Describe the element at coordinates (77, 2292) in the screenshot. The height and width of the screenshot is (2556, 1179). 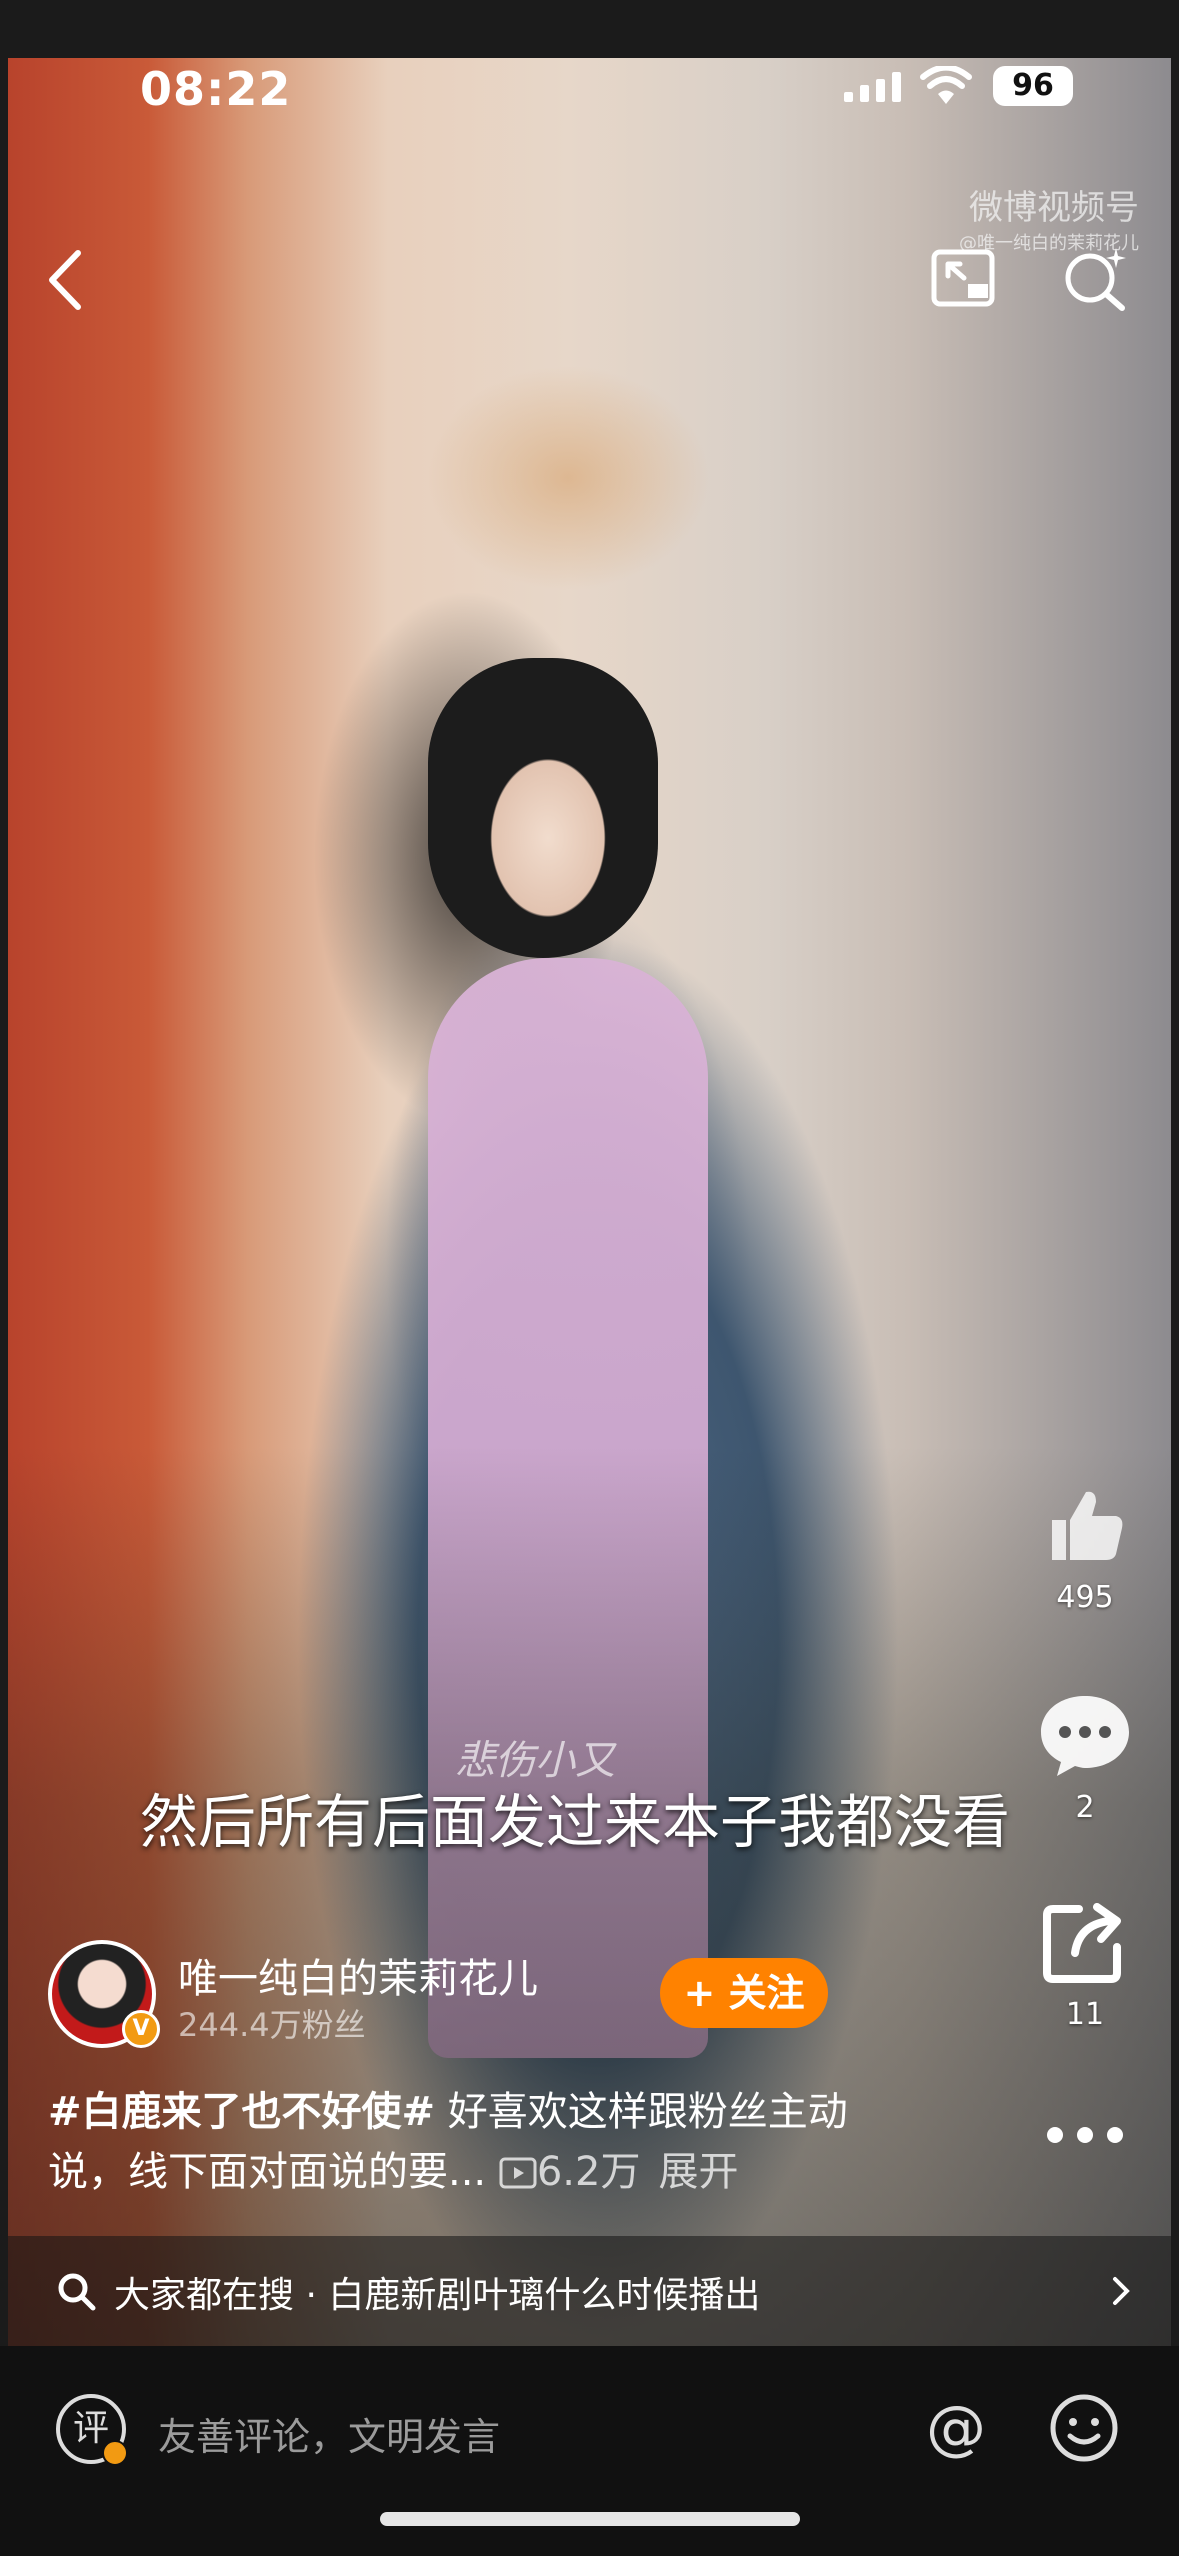
I see `search-icon` at that location.